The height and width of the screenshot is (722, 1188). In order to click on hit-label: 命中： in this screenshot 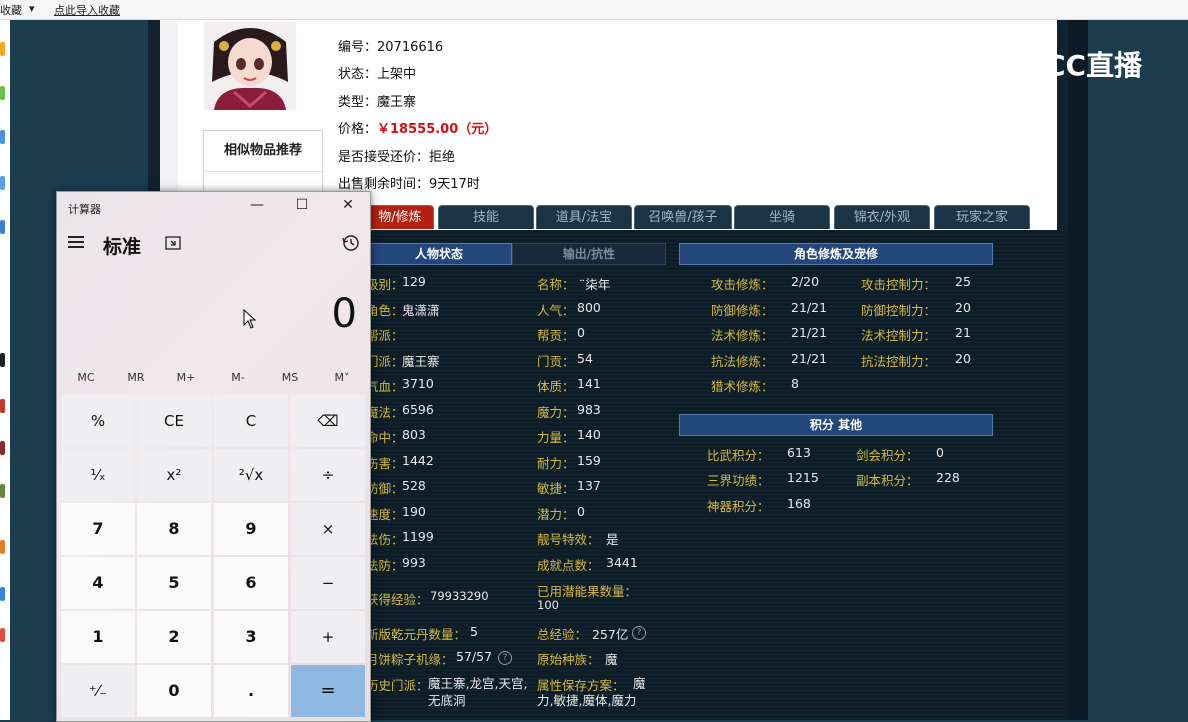, I will do `click(385, 437)`.